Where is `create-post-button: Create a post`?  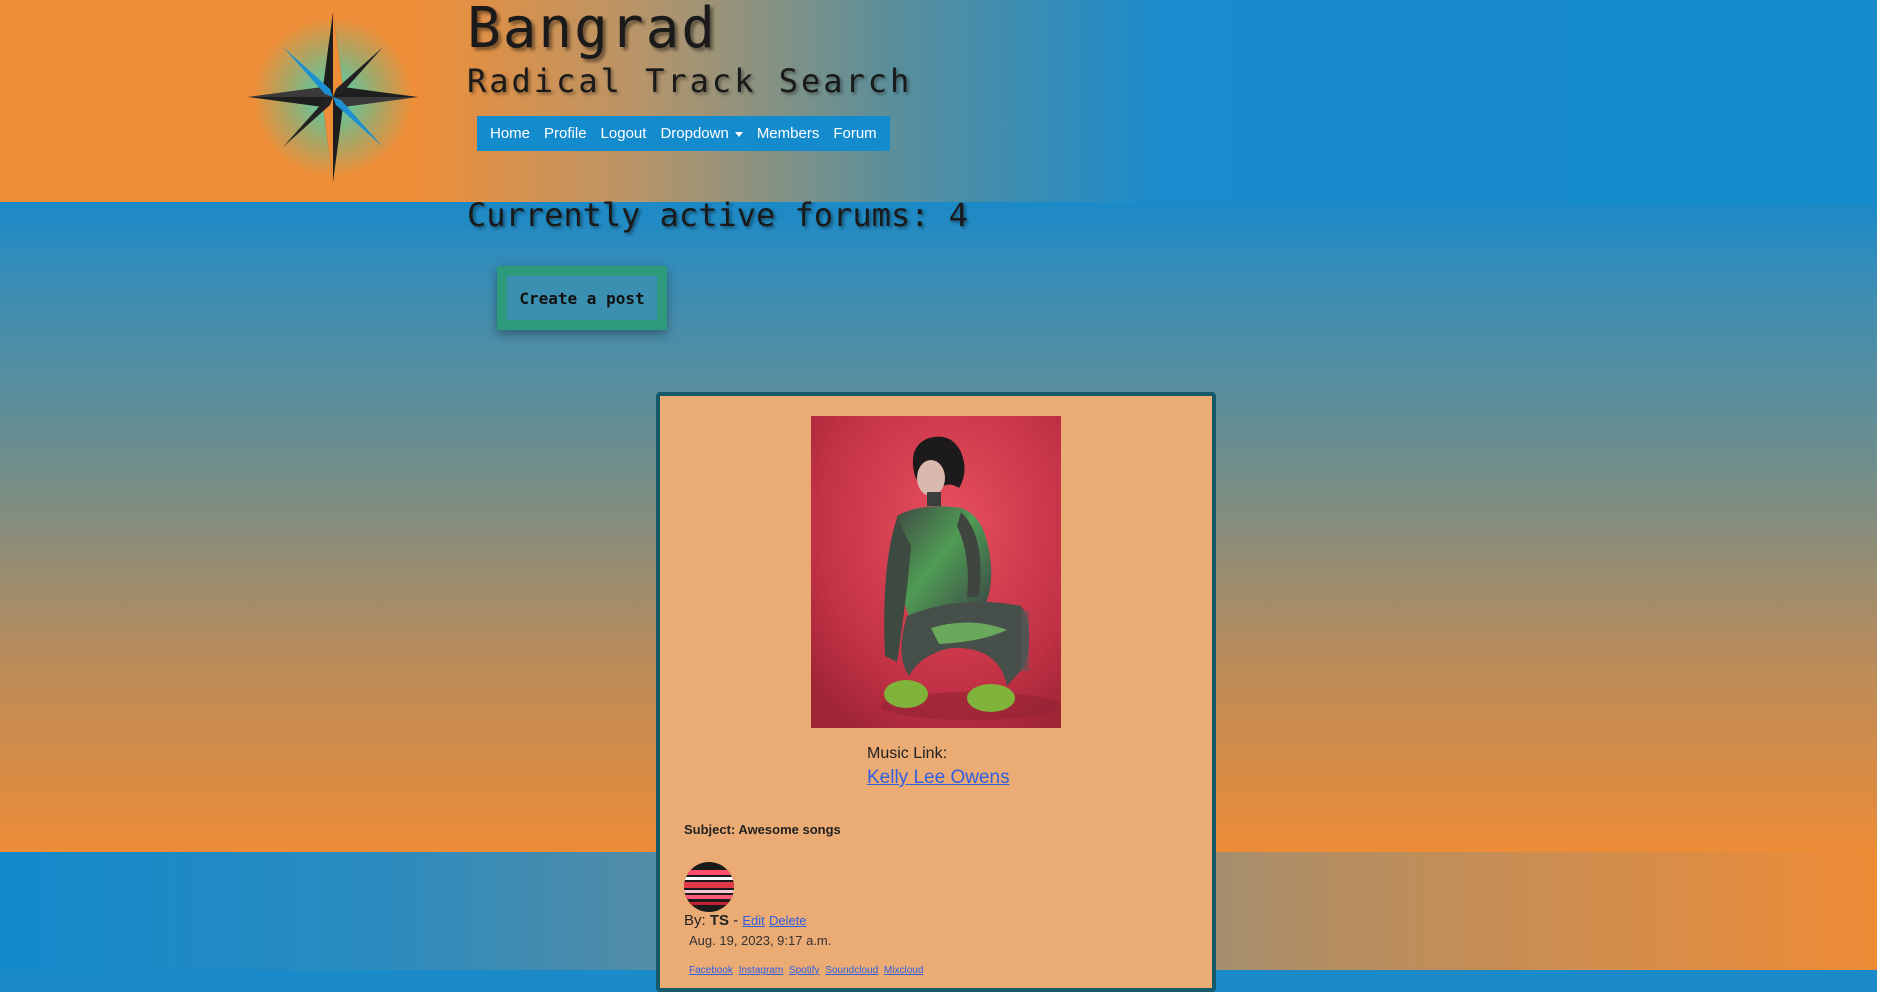
create-post-button: Create a post is located at coordinates (582, 298).